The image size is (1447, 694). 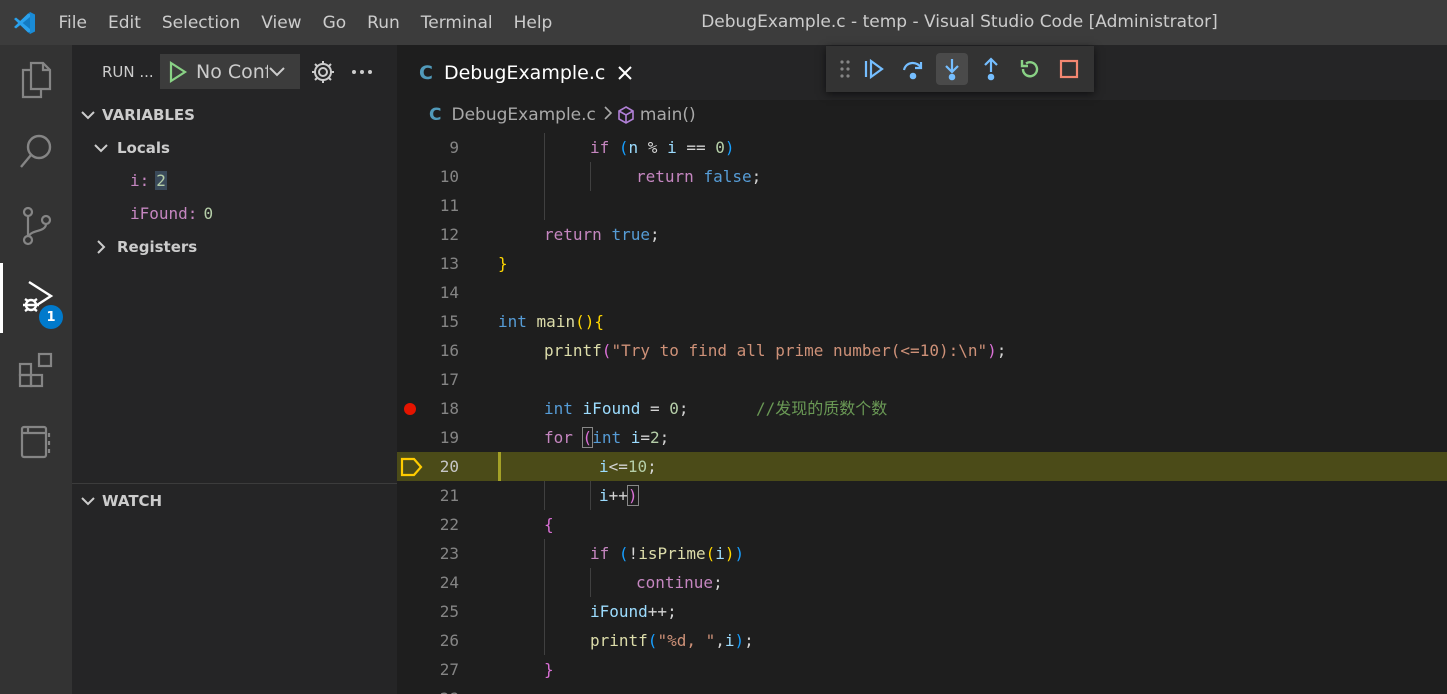 What do you see at coordinates (549, 669) in the screenshot?
I see `code-text: }` at bounding box center [549, 669].